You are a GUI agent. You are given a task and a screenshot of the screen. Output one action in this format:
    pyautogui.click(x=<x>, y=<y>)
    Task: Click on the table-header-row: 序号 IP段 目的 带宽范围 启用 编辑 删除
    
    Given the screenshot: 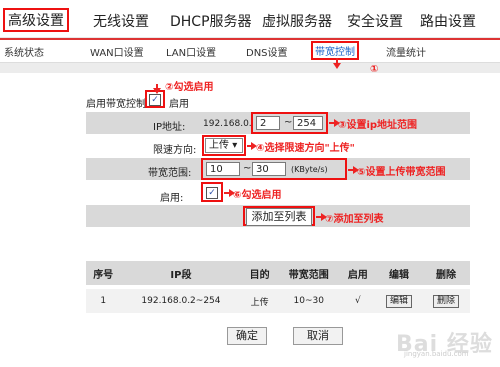 What is the action you would take?
    pyautogui.click(x=278, y=275)
    